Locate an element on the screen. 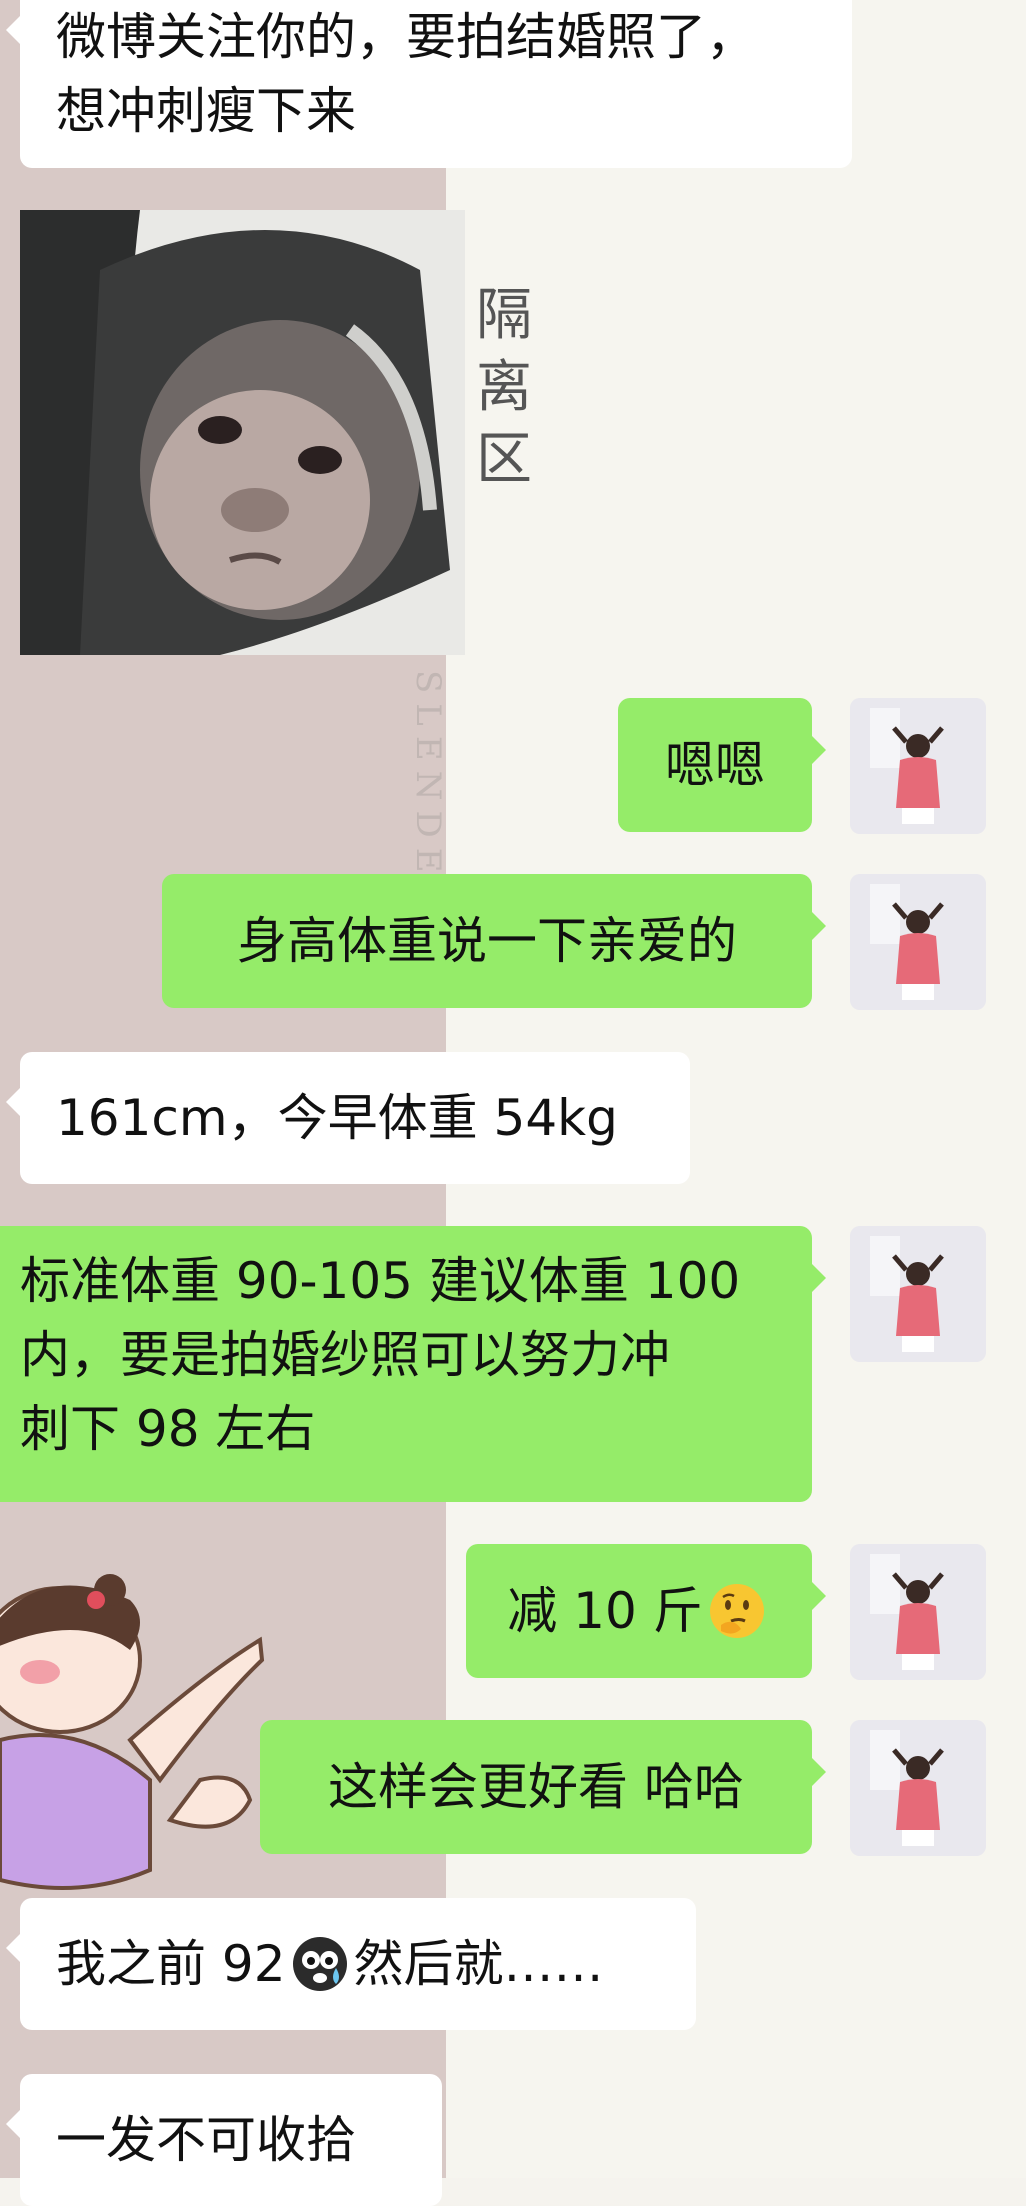 Image resolution: width=1026 pixels, height=2206 pixels. message-text: 161cm，今早体重 54kg is located at coordinates (337, 1118).